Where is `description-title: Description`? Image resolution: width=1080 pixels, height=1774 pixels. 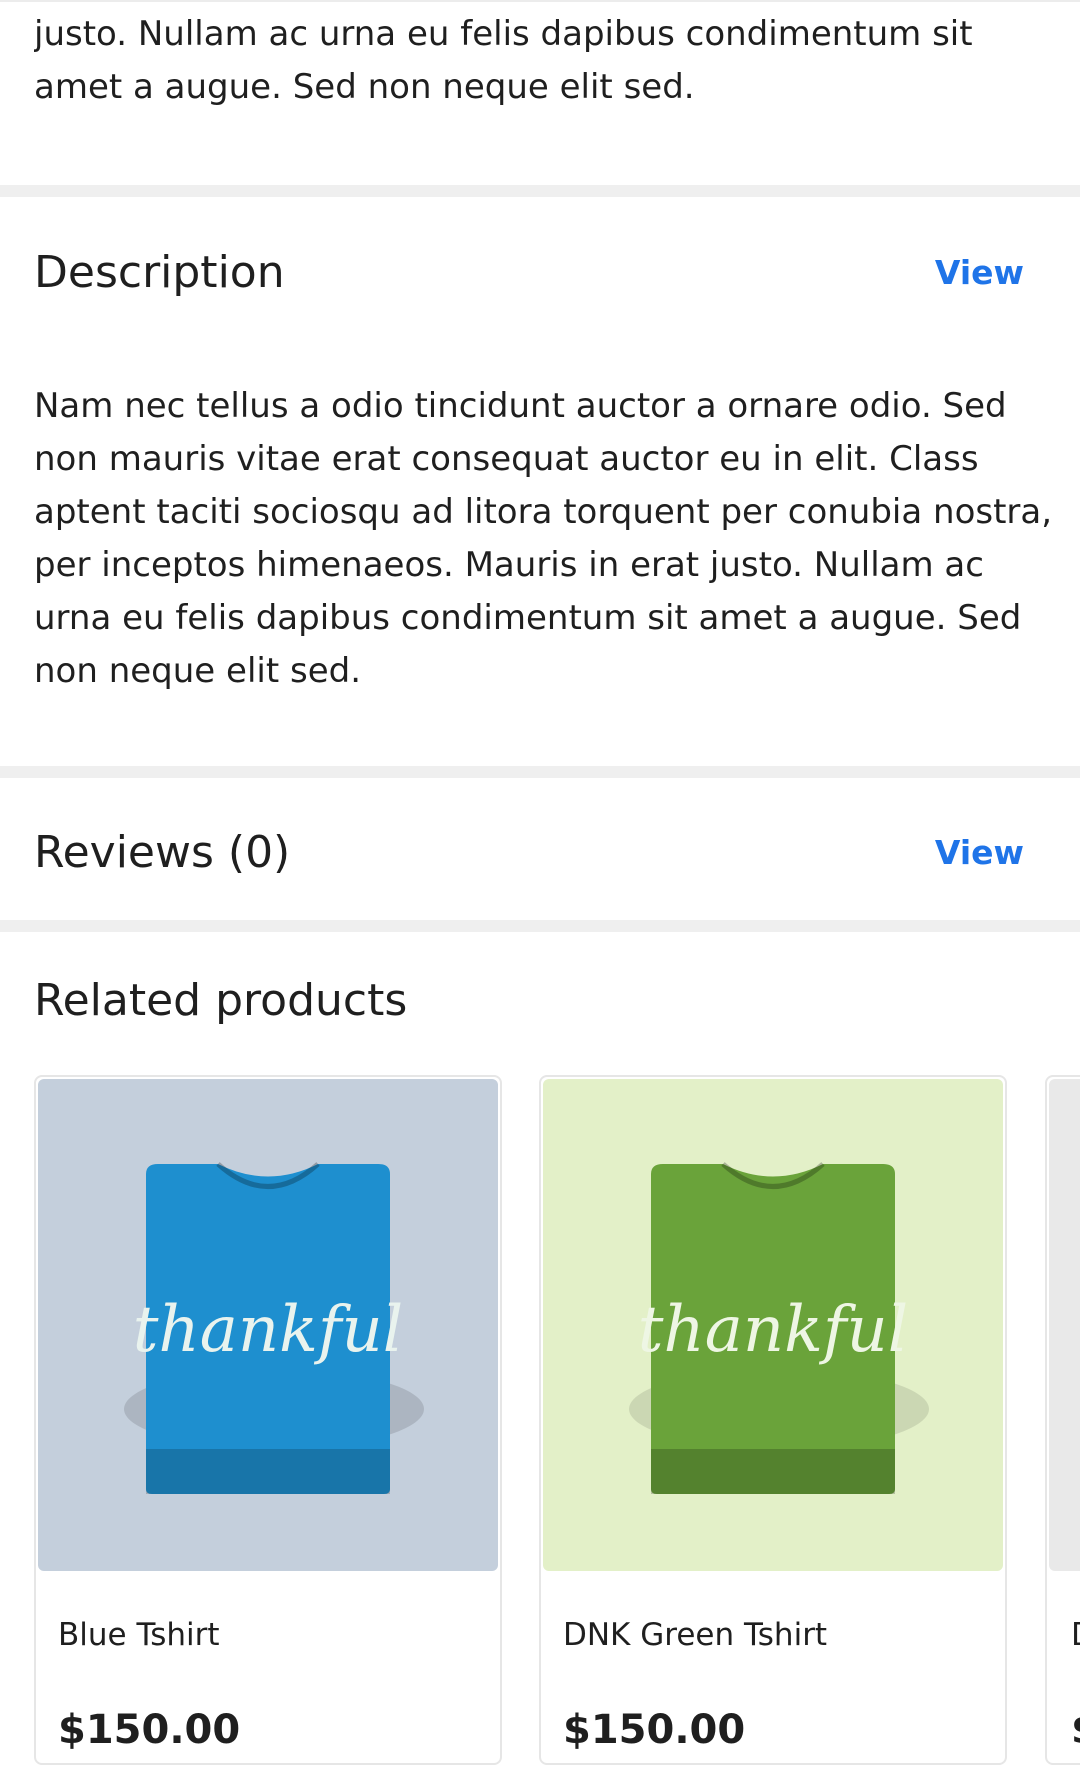 description-title: Description is located at coordinates (159, 272).